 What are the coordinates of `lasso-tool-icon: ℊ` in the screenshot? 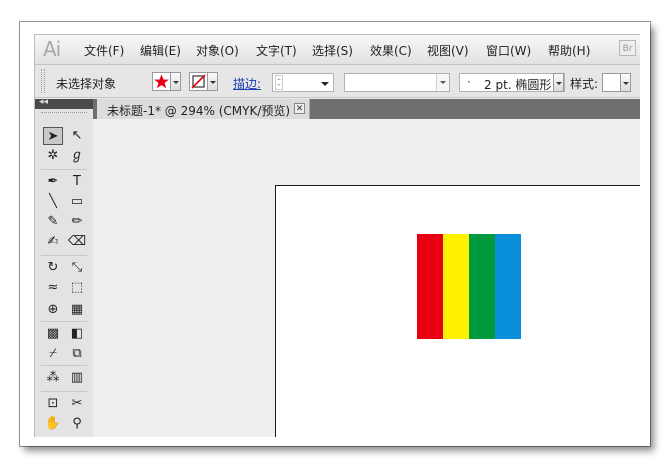 It's located at (77, 156).